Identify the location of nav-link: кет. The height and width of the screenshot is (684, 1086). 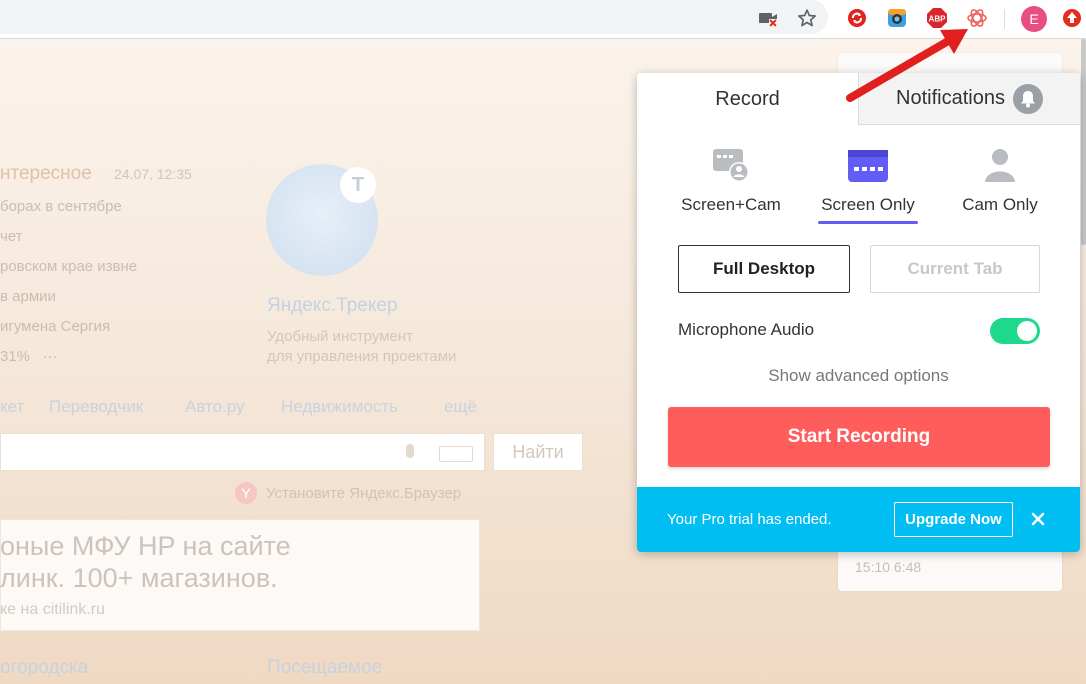
(12, 407).